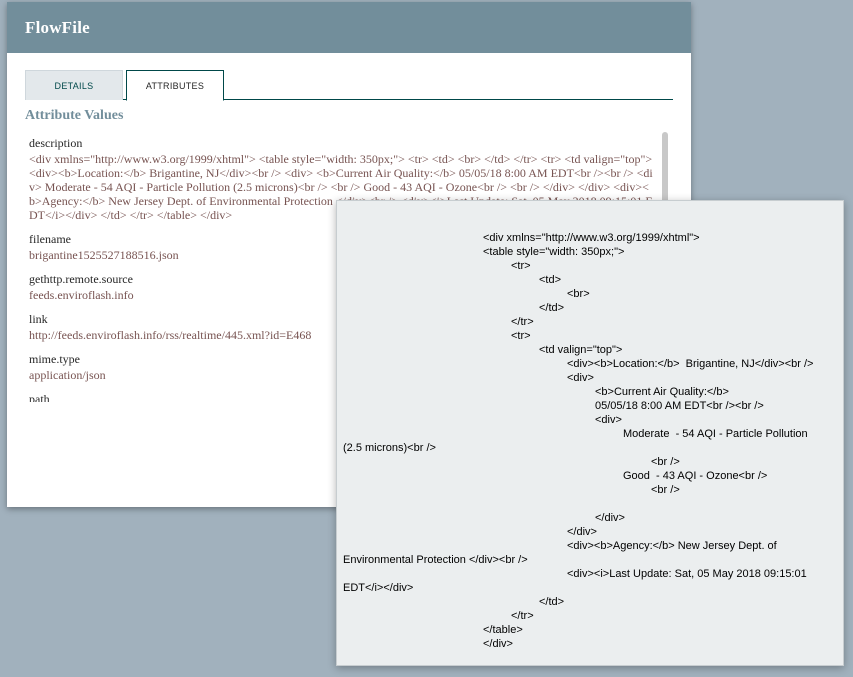  What do you see at coordinates (715, 434) in the screenshot?
I see `popup-line: Moderate - 54 AQI - Particle Pollution` at bounding box center [715, 434].